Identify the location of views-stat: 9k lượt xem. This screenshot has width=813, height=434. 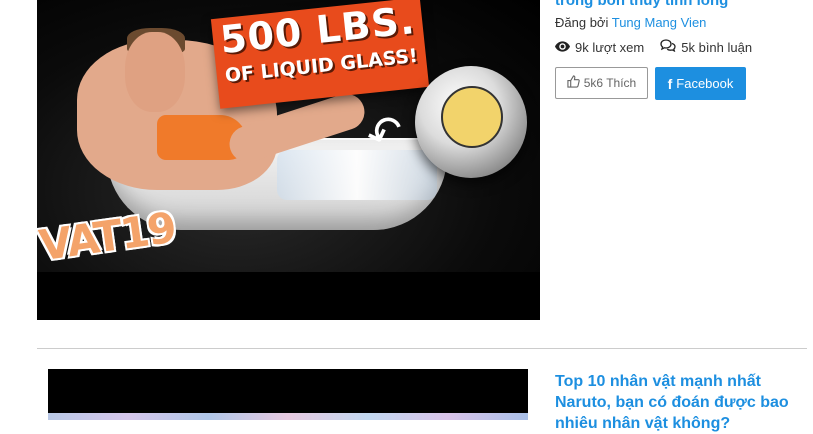
(599, 47).